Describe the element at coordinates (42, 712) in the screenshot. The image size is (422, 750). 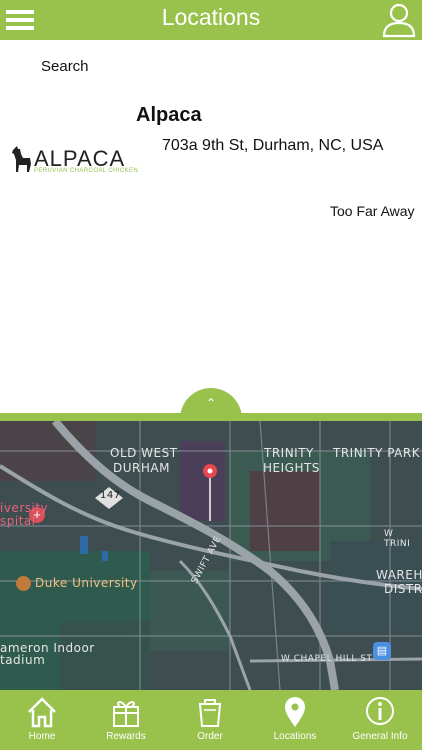
I see `home-icon` at that location.